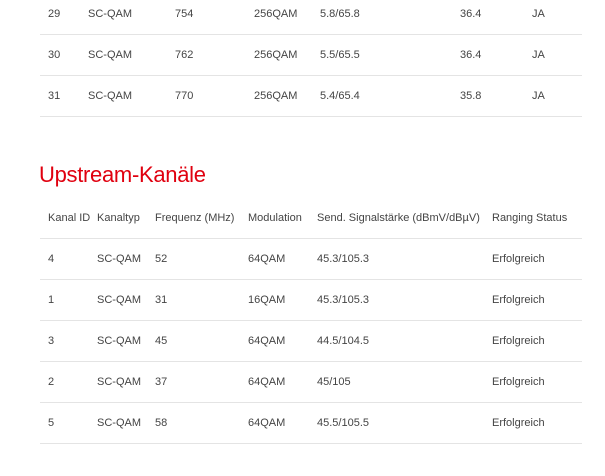 Image resolution: width=605 pixels, height=476 pixels. What do you see at coordinates (68, 423) in the screenshot?
I see `channel-id-cell: 5` at bounding box center [68, 423].